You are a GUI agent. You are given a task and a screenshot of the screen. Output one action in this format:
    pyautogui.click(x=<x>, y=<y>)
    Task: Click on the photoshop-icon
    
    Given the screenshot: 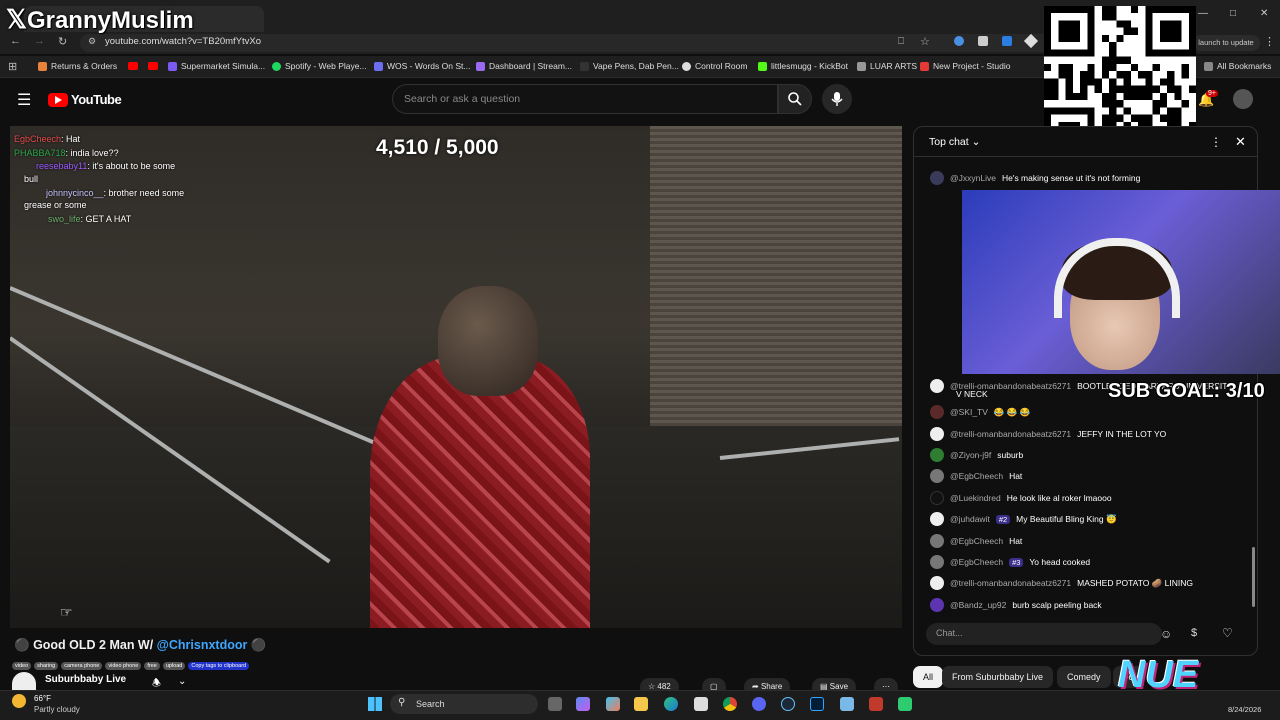 What is the action you would take?
    pyautogui.click(x=817, y=704)
    